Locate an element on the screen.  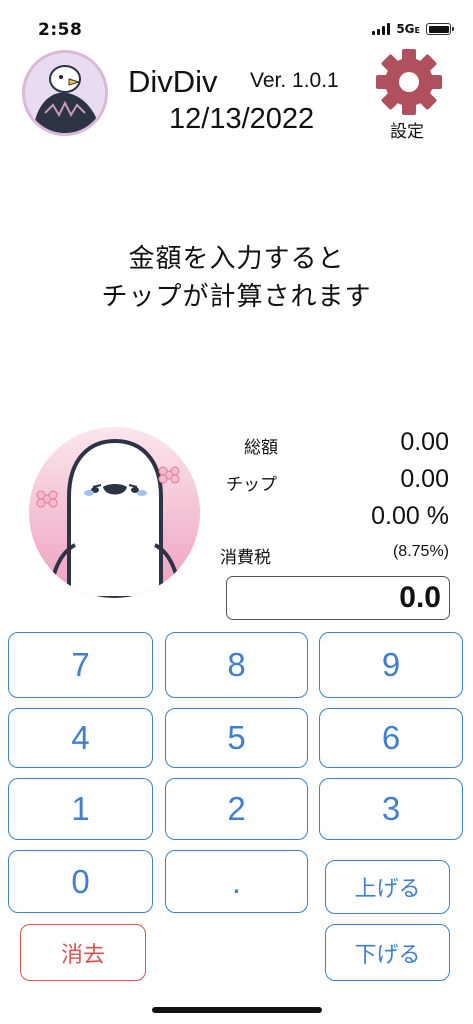
total-value: 0.00 is located at coordinates (424, 442).